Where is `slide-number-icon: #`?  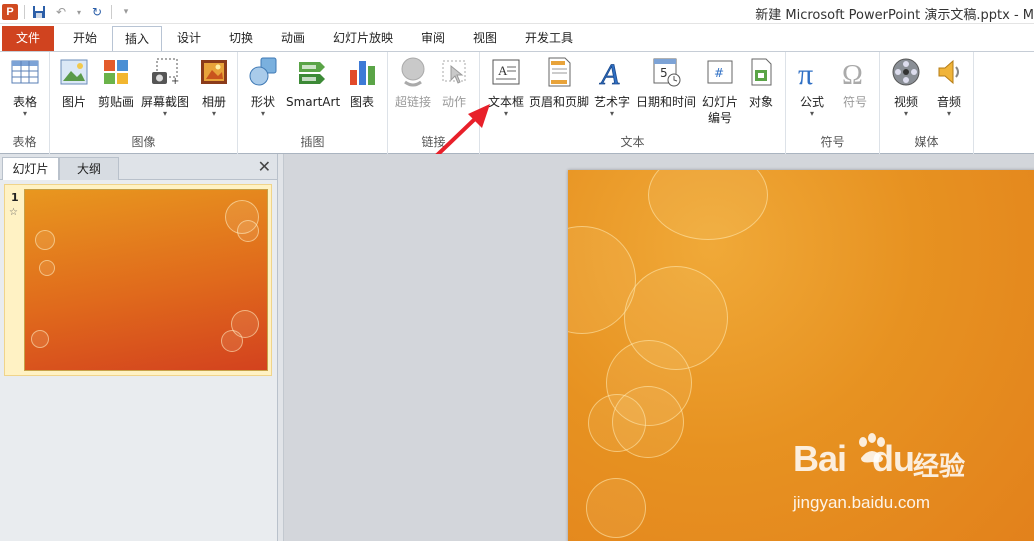 slide-number-icon: # is located at coordinates (720, 72).